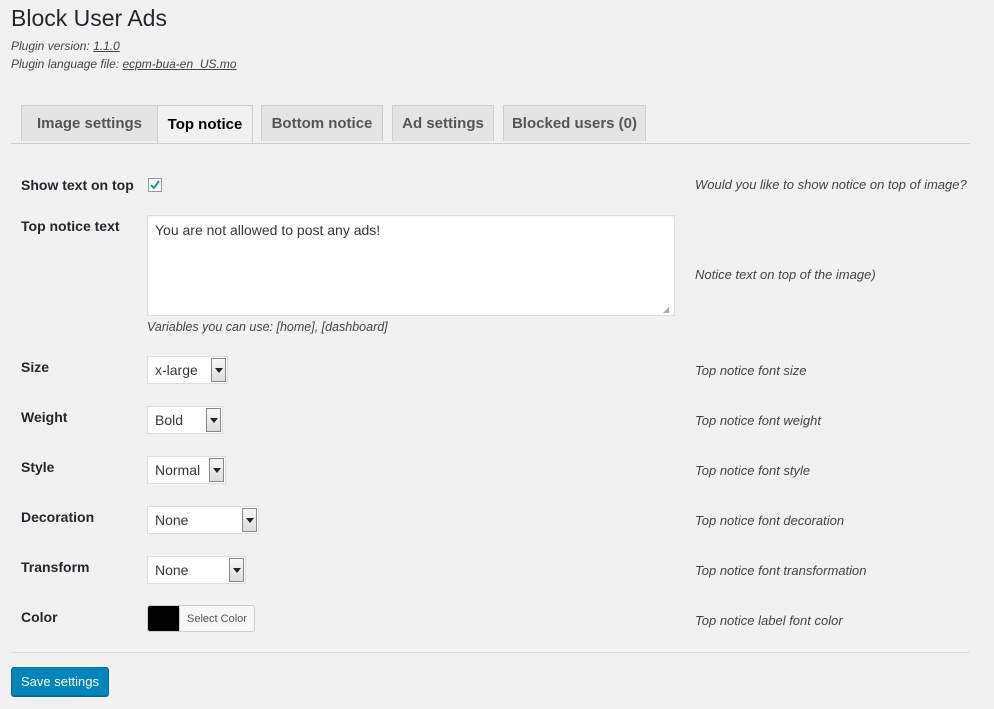  What do you see at coordinates (753, 470) in the screenshot?
I see `style-desc: Top notice font style` at bounding box center [753, 470].